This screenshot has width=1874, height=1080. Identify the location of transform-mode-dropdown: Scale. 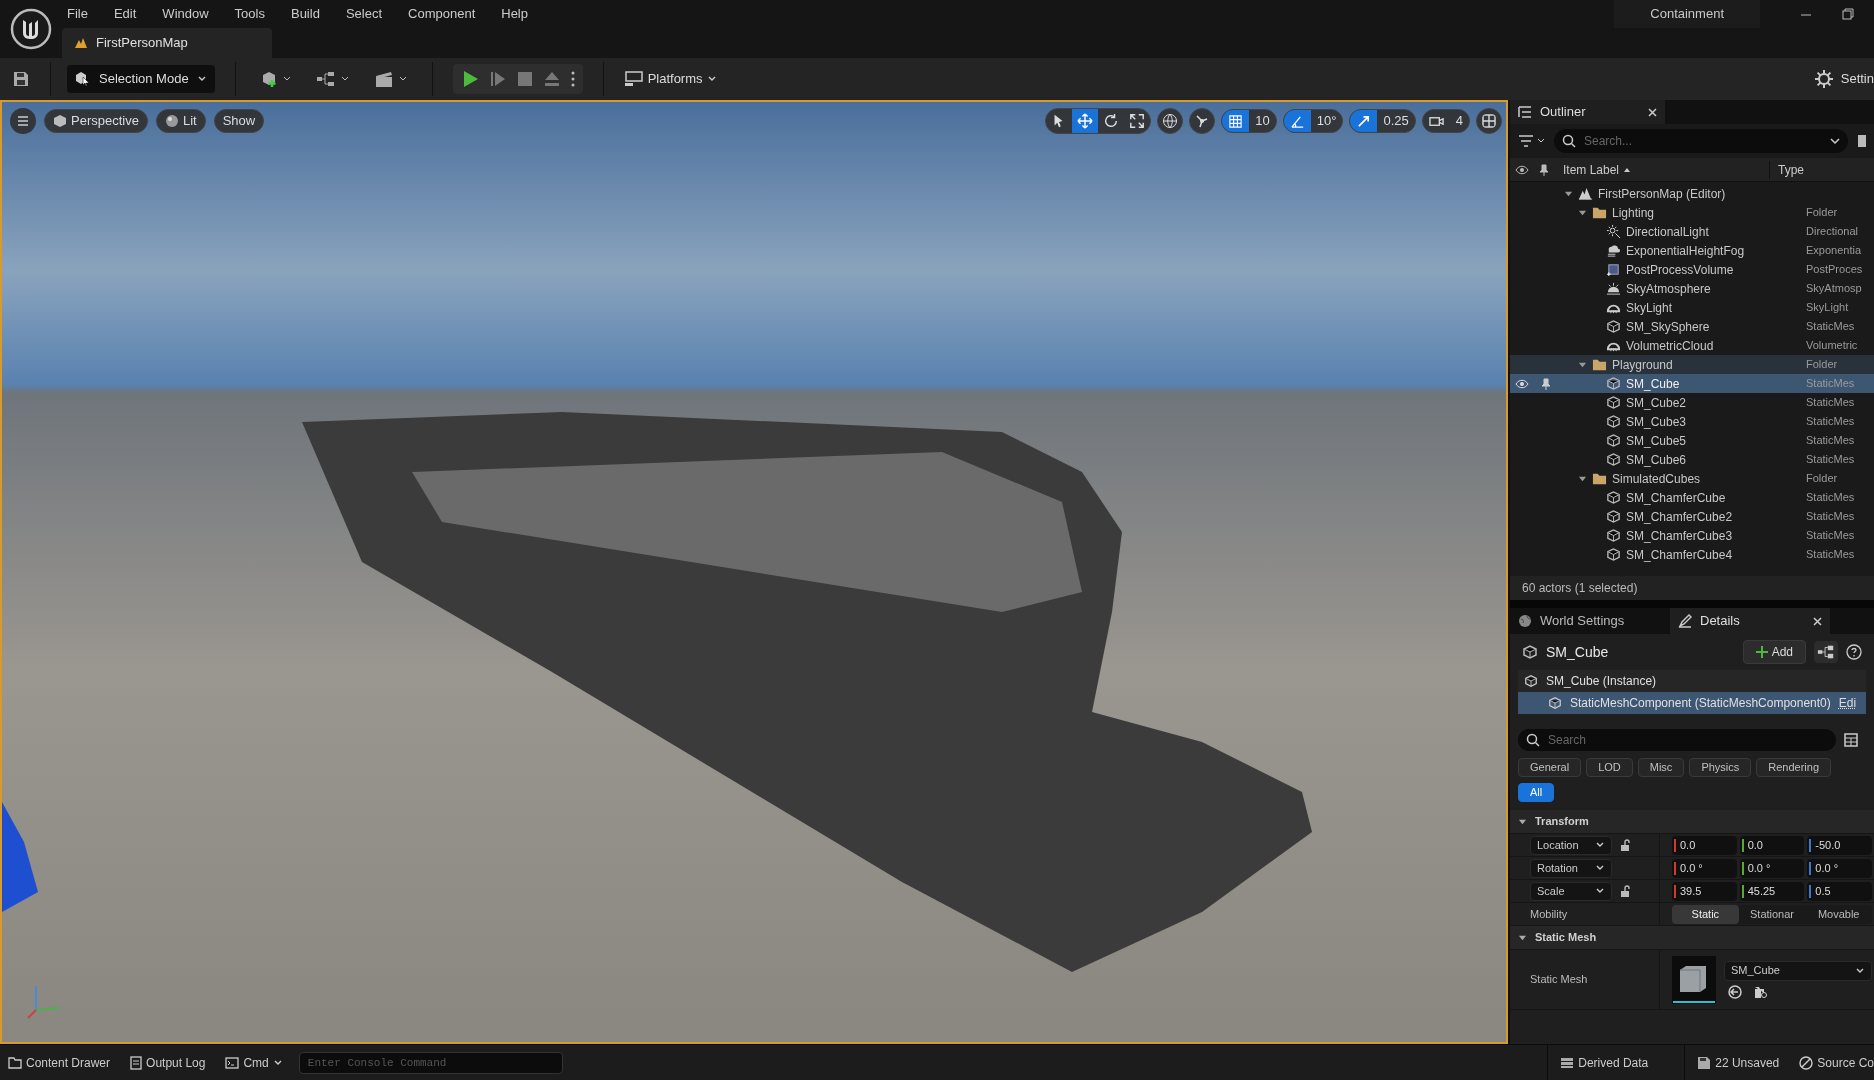
(1571, 891).